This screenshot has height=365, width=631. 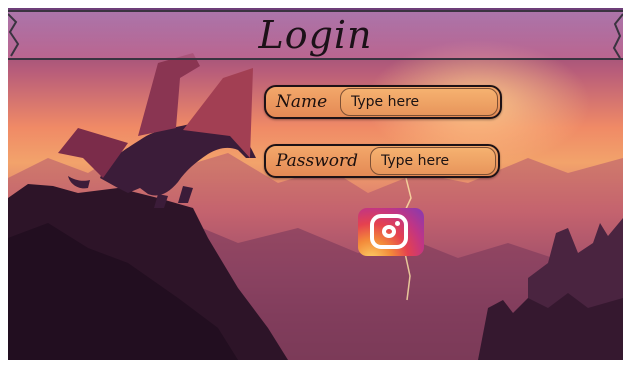 I want to click on instagram-icon, so click(x=389, y=231).